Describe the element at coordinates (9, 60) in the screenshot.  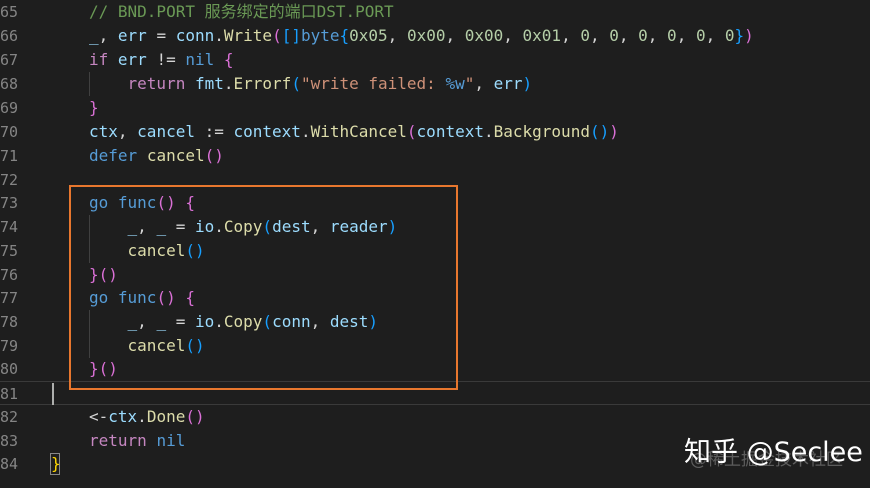
I see `line-number: 67` at that location.